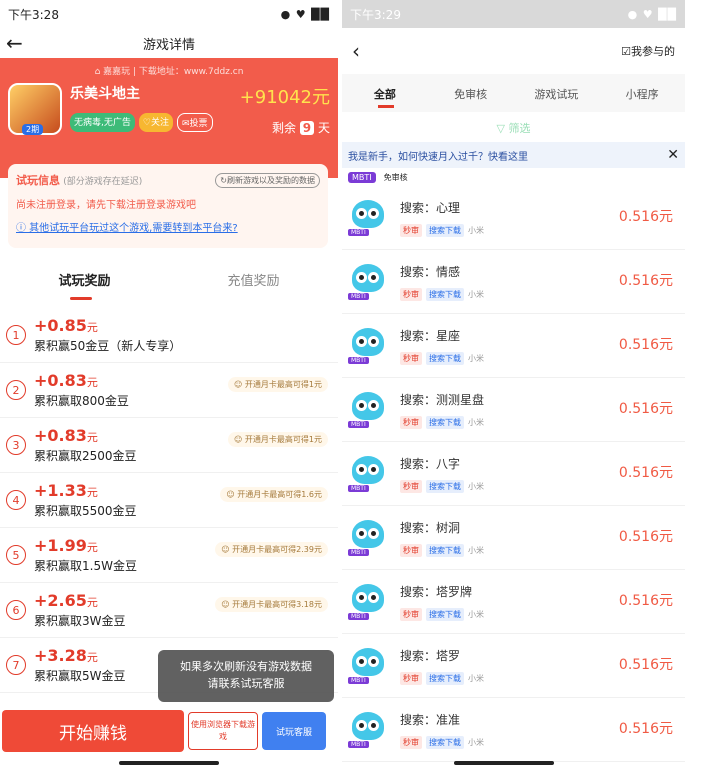 This screenshot has height=771, width=701. Describe the element at coordinates (169, 335) in the screenshot. I see `reward-item: 1 +0.85元 累积赢50金豆（新人专享）` at that location.